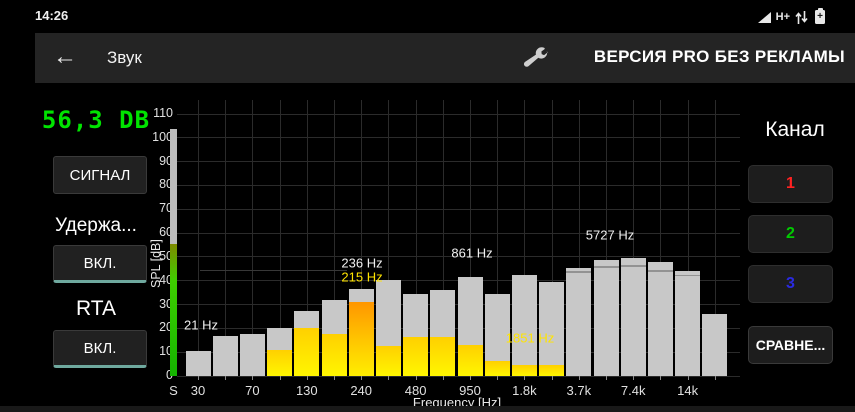 The image size is (855, 412). I want to click on channel-2-button: 2, so click(790, 234).